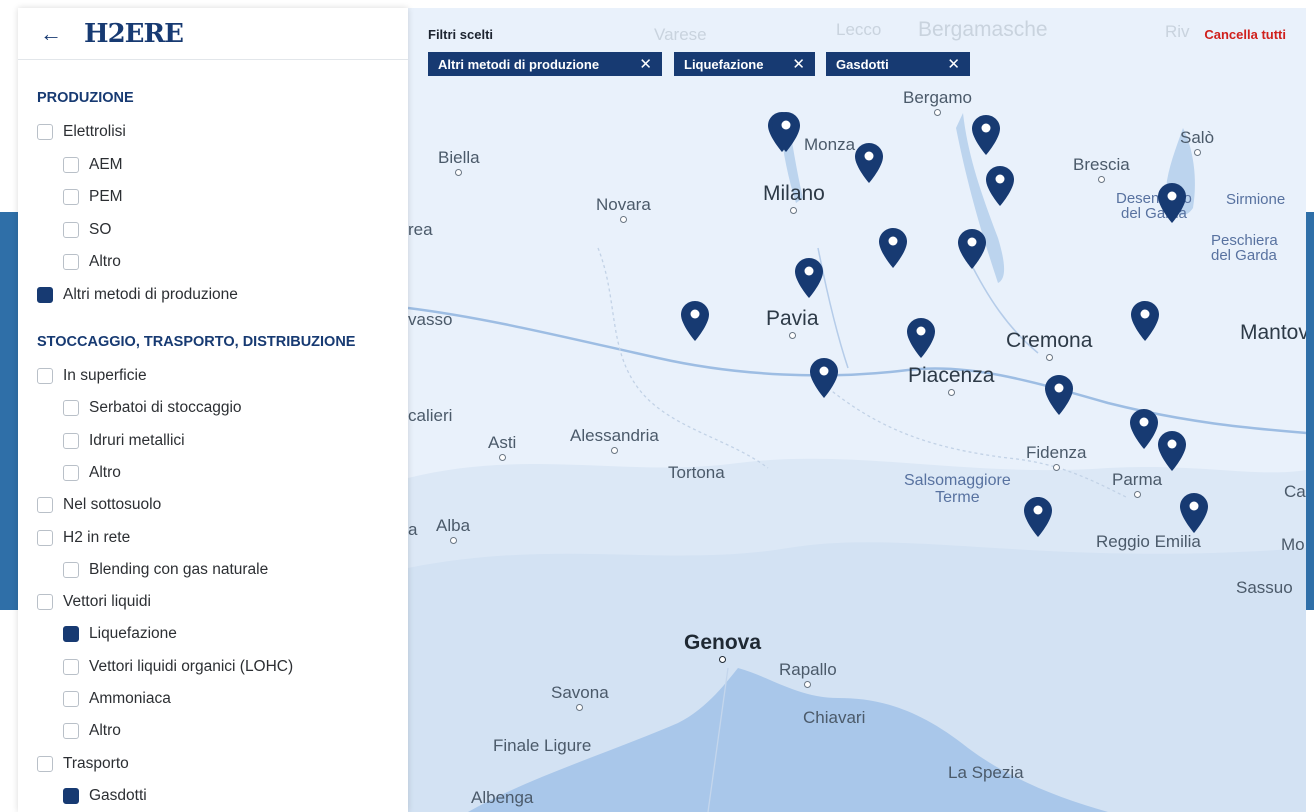 This screenshot has height=812, width=1314. Describe the element at coordinates (191, 666) in the screenshot. I see `filter-option-label: Vettori liquidi organici (LOHC)` at that location.